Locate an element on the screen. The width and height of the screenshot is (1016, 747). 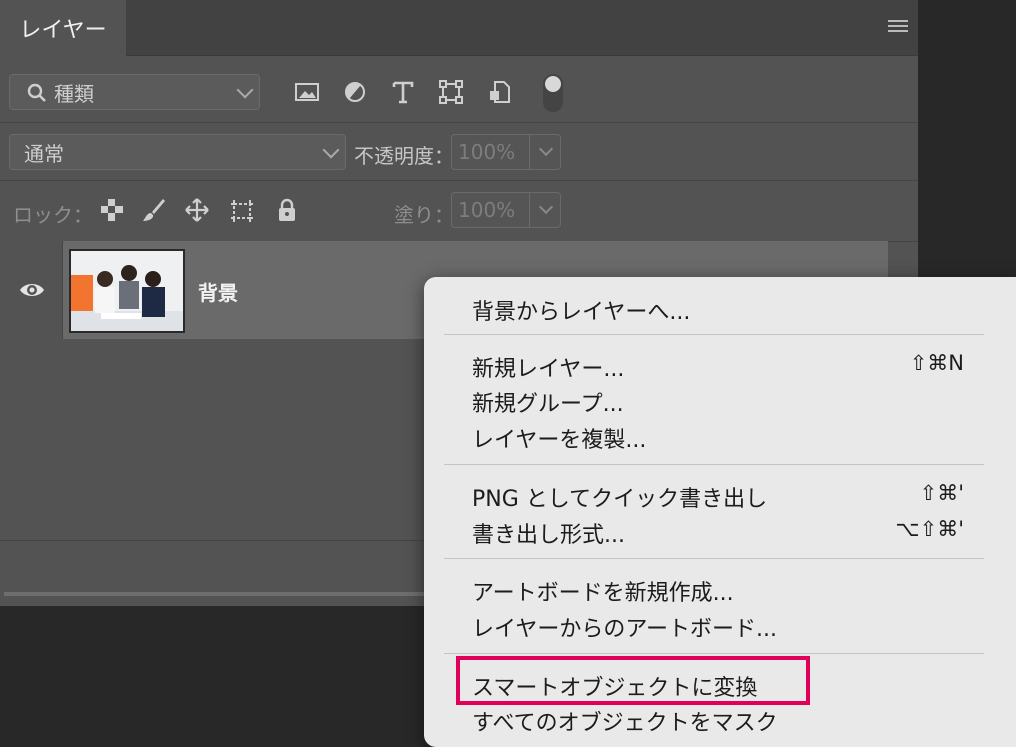
lock-row: ロック： 塗り： 100% is located at coordinates (459, 211).